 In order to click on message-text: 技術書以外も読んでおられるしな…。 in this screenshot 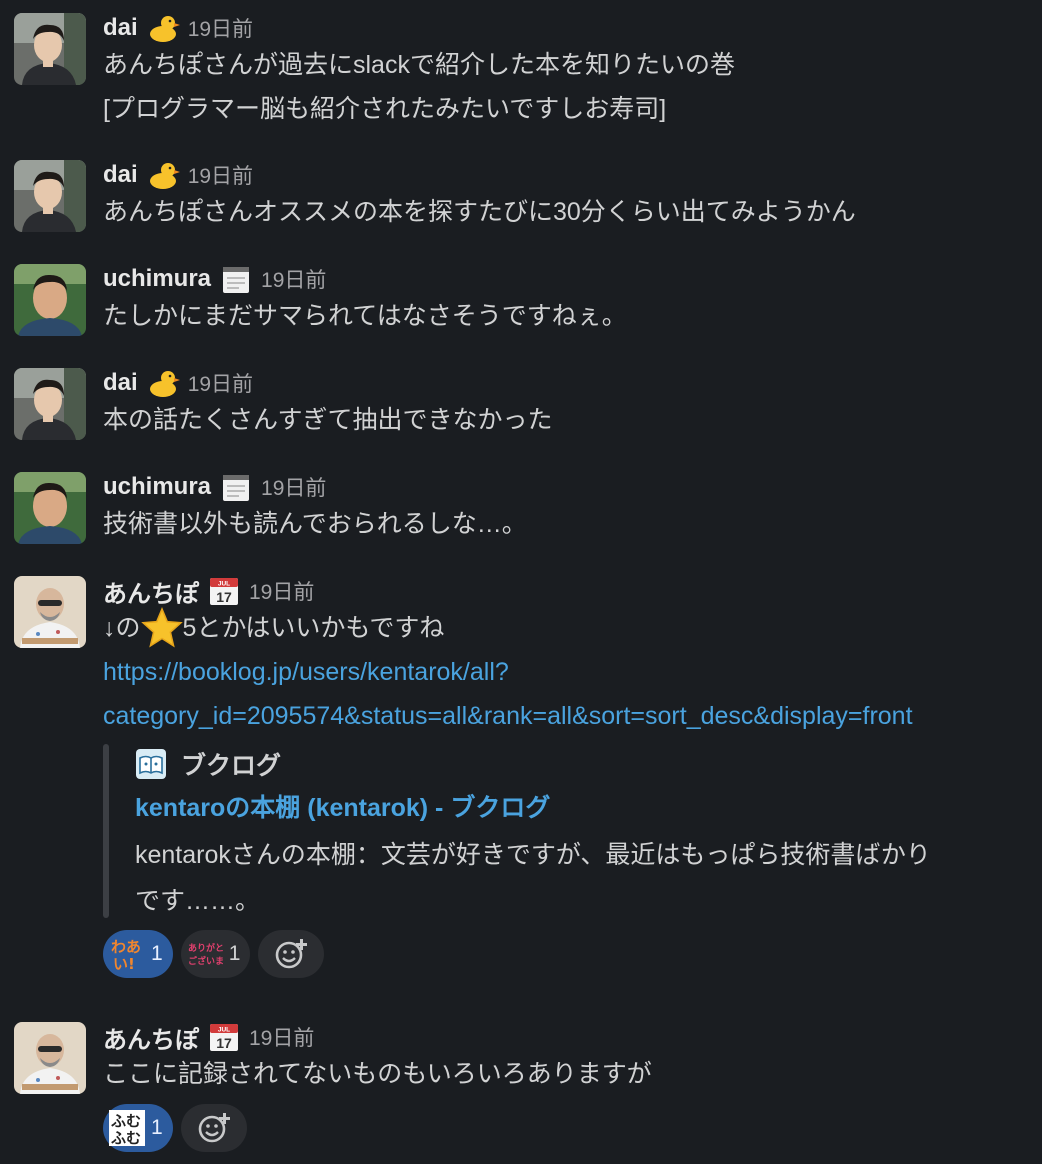, I will do `click(315, 524)`.